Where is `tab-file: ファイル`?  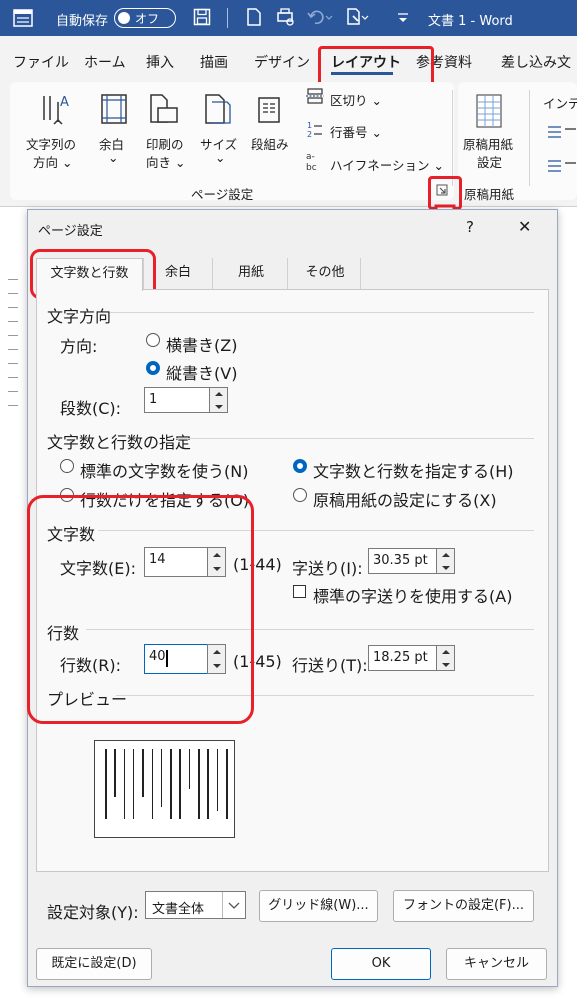
tab-file: ファイル is located at coordinates (41, 62).